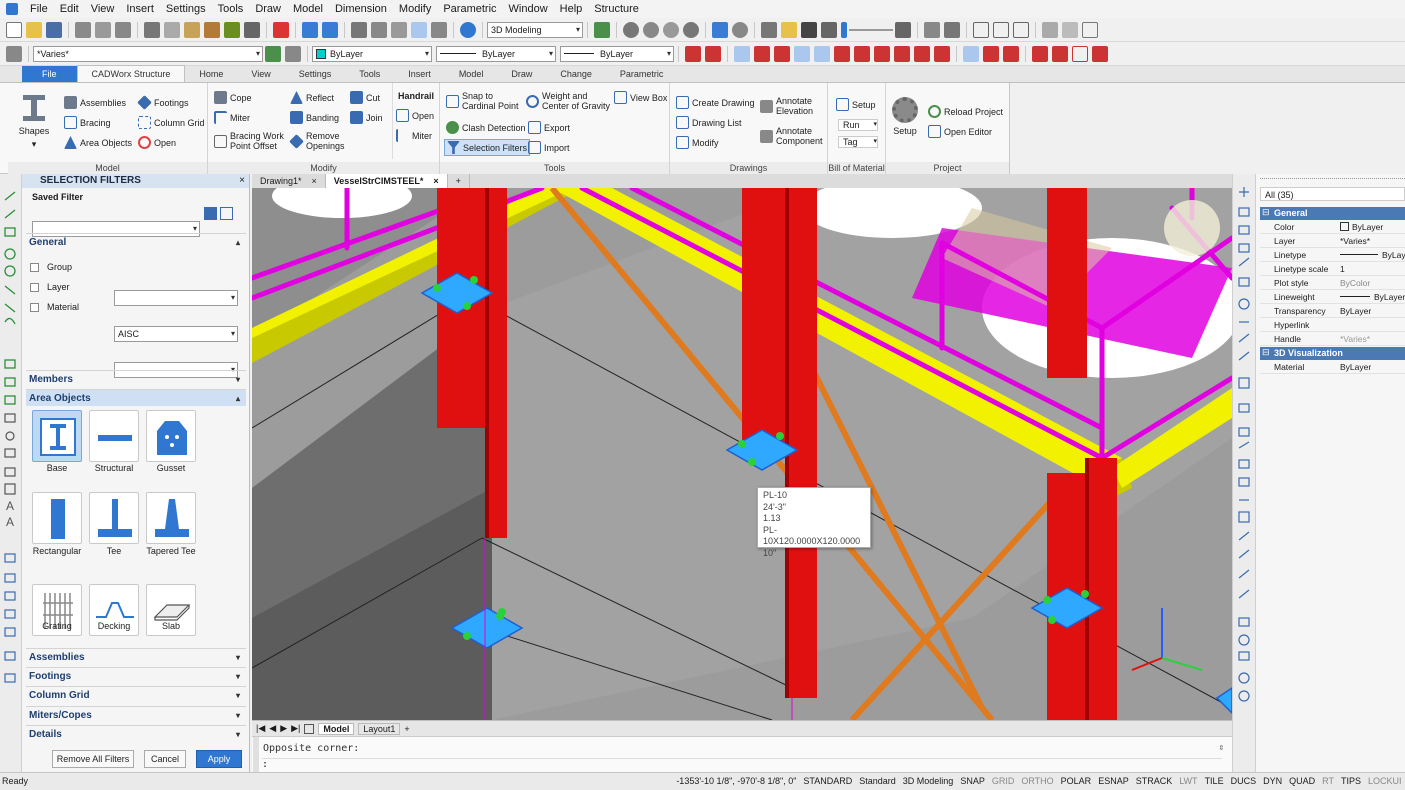 The height and width of the screenshot is (790, 1405). I want to click on reload-project-button: Reload Project, so click(965, 111).